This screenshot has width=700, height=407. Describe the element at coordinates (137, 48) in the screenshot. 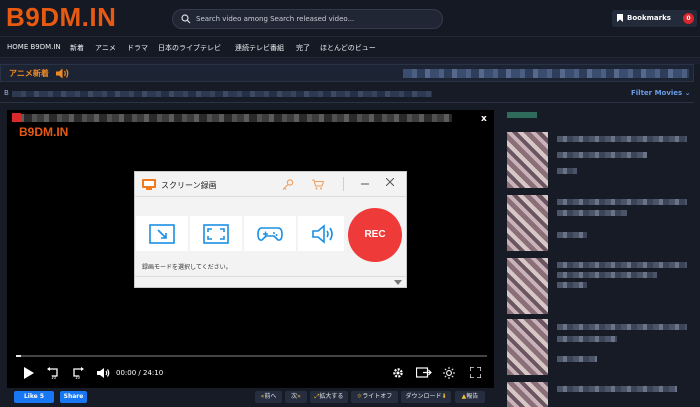

I see `nav-item-drama: ドラマ` at that location.